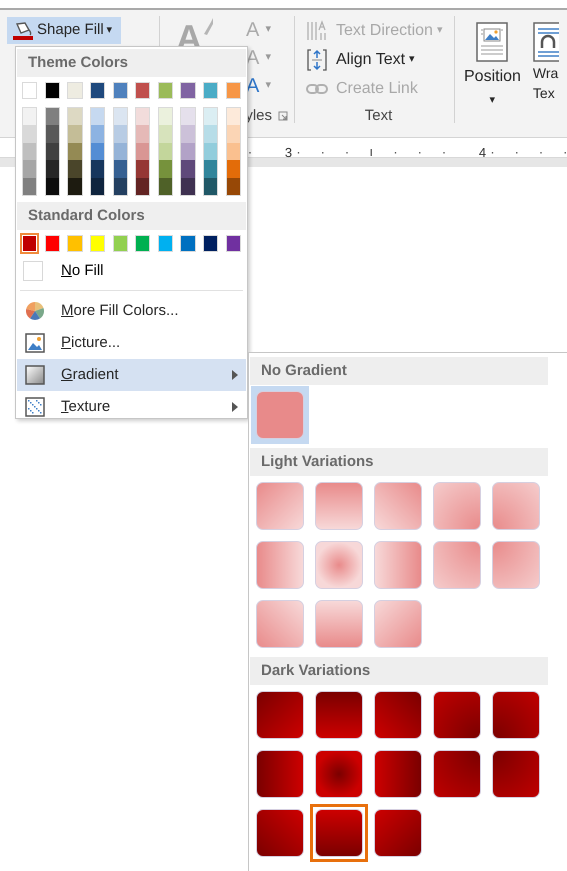 Image resolution: width=567 pixels, height=871 pixels. What do you see at coordinates (545, 69) in the screenshot?
I see `wrap-text-button: Wra Tex` at bounding box center [545, 69].